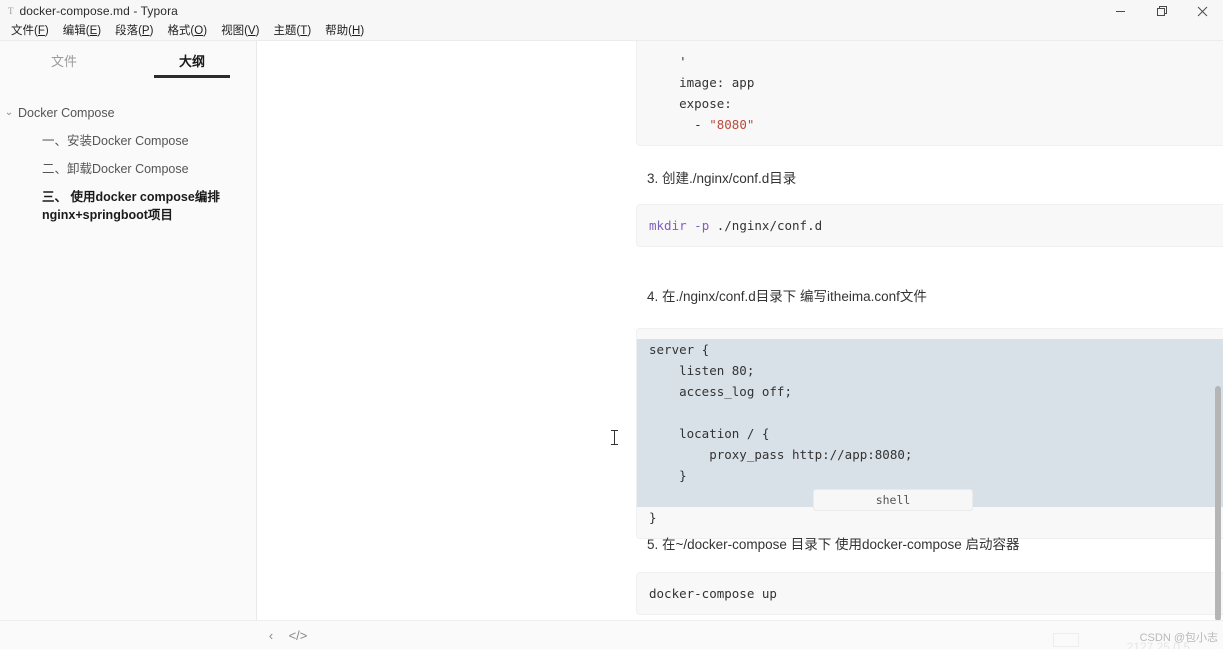  I want to click on mkdir-command: mkdir -p ./nginx/conf.d, so click(929, 225).